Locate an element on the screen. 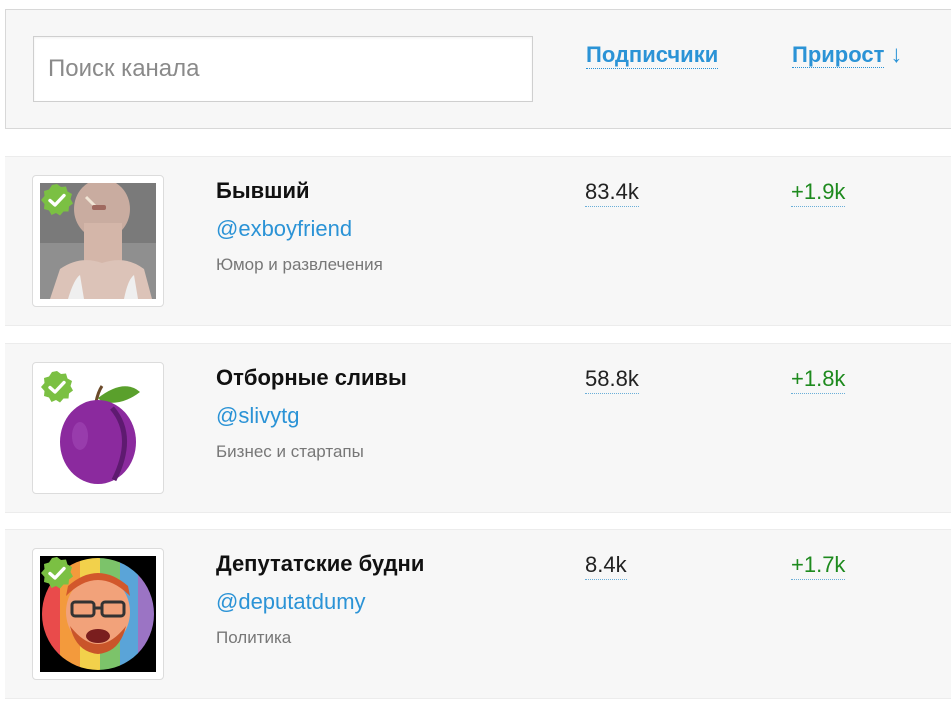  growth-count: +1.7k is located at coordinates (818, 565).